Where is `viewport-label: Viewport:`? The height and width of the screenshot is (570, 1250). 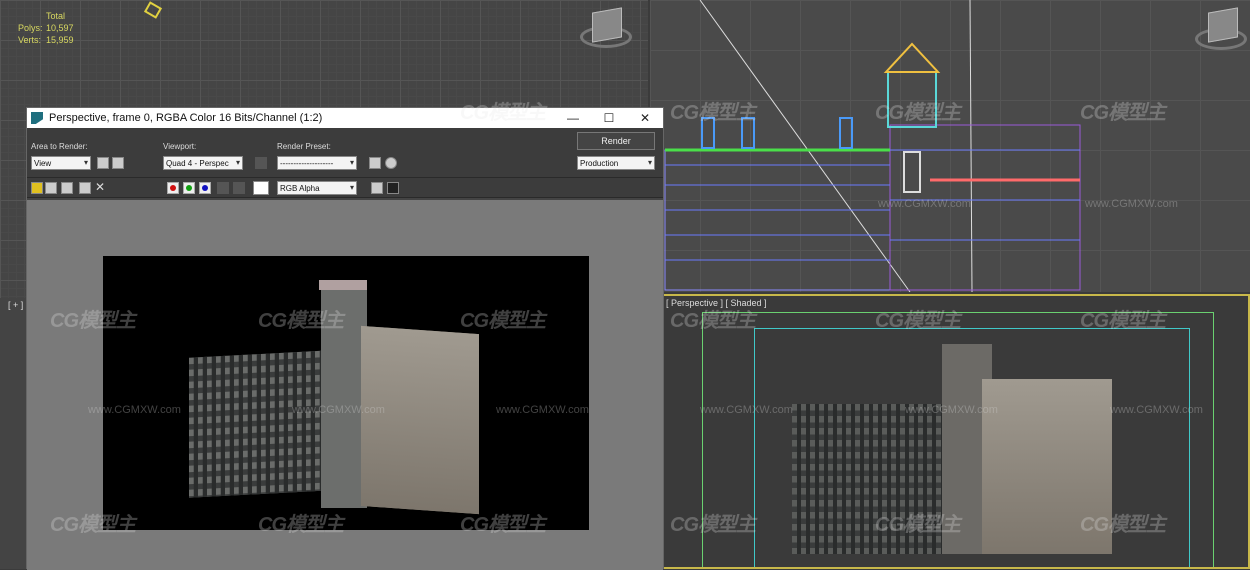 viewport-label: Viewport: is located at coordinates (180, 146).